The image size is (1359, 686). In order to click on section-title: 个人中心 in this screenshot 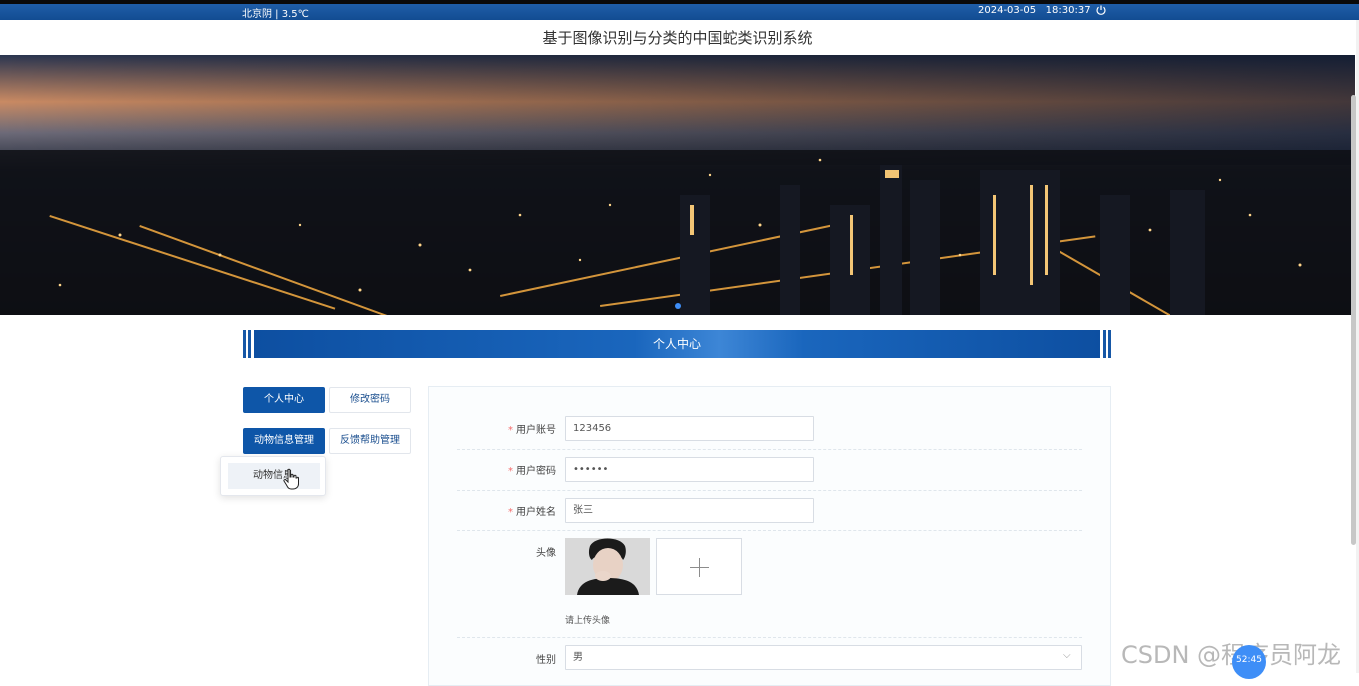, I will do `click(677, 344)`.